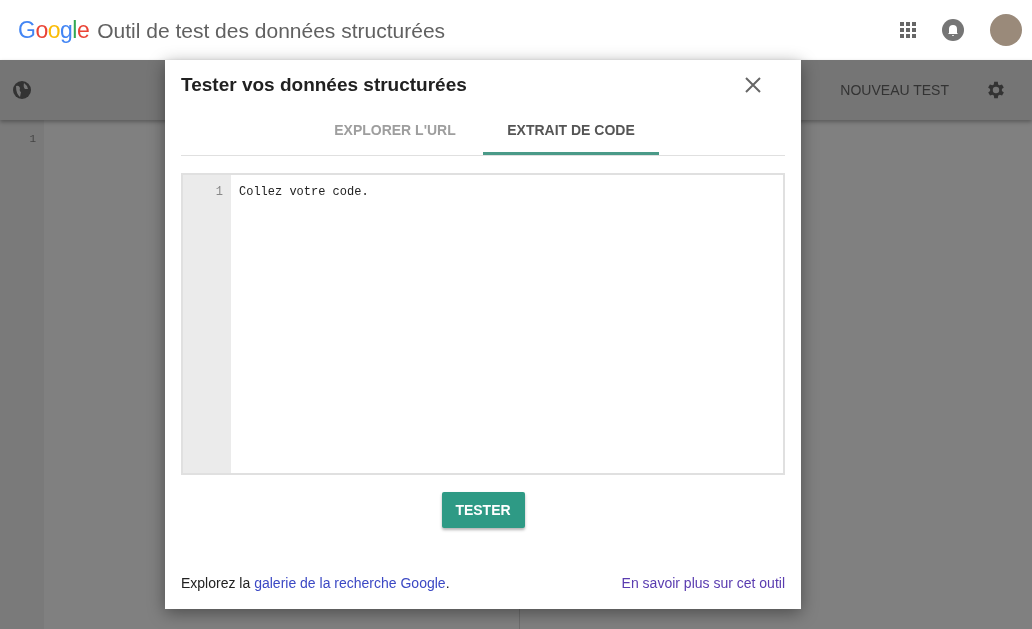  I want to click on new-test-button: NOUVEAU TEST, so click(894, 90).